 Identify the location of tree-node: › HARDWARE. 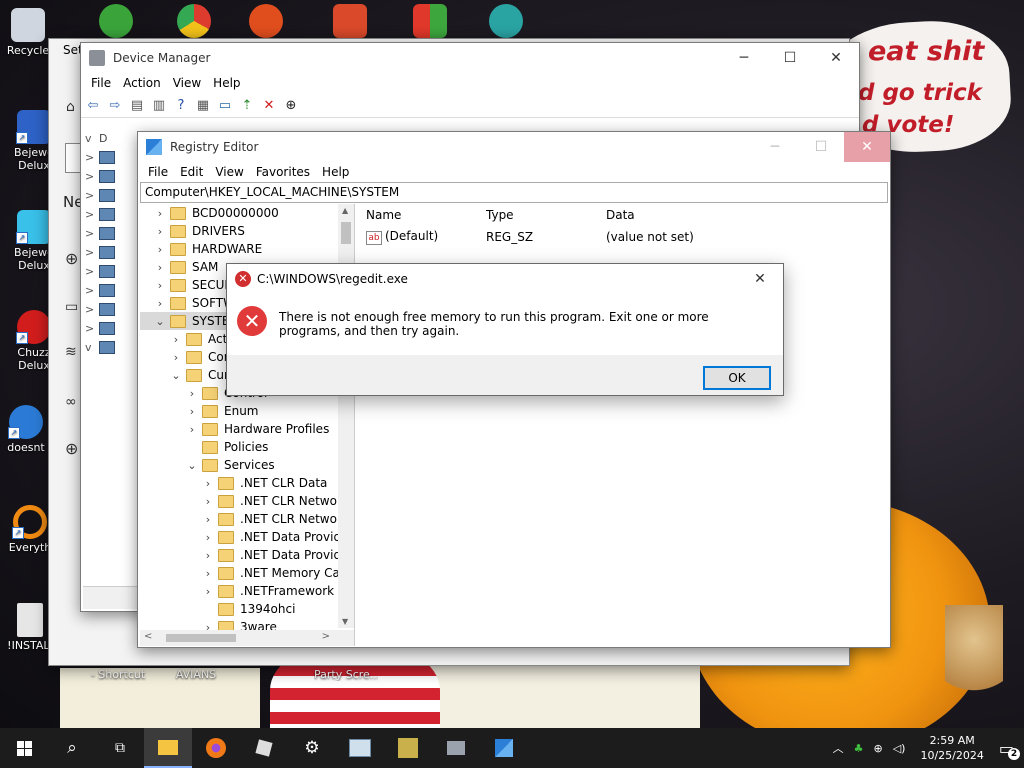
(247, 249).